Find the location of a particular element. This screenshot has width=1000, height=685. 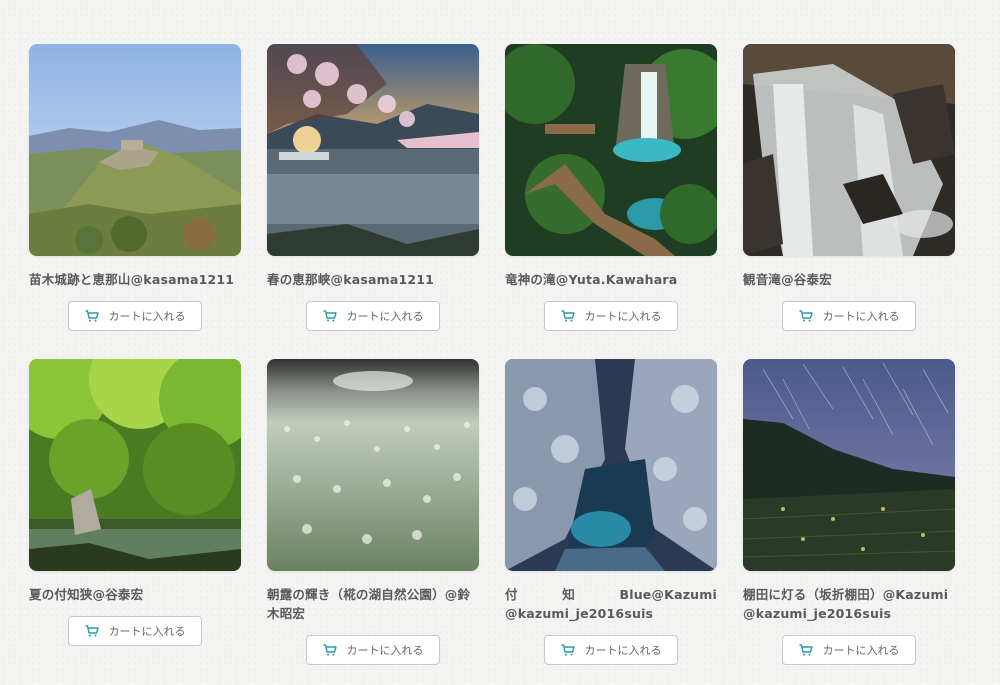

product-card: 苗木城跡と恵那山@kasama1211 カートに入れる is located at coordinates (135, 187).